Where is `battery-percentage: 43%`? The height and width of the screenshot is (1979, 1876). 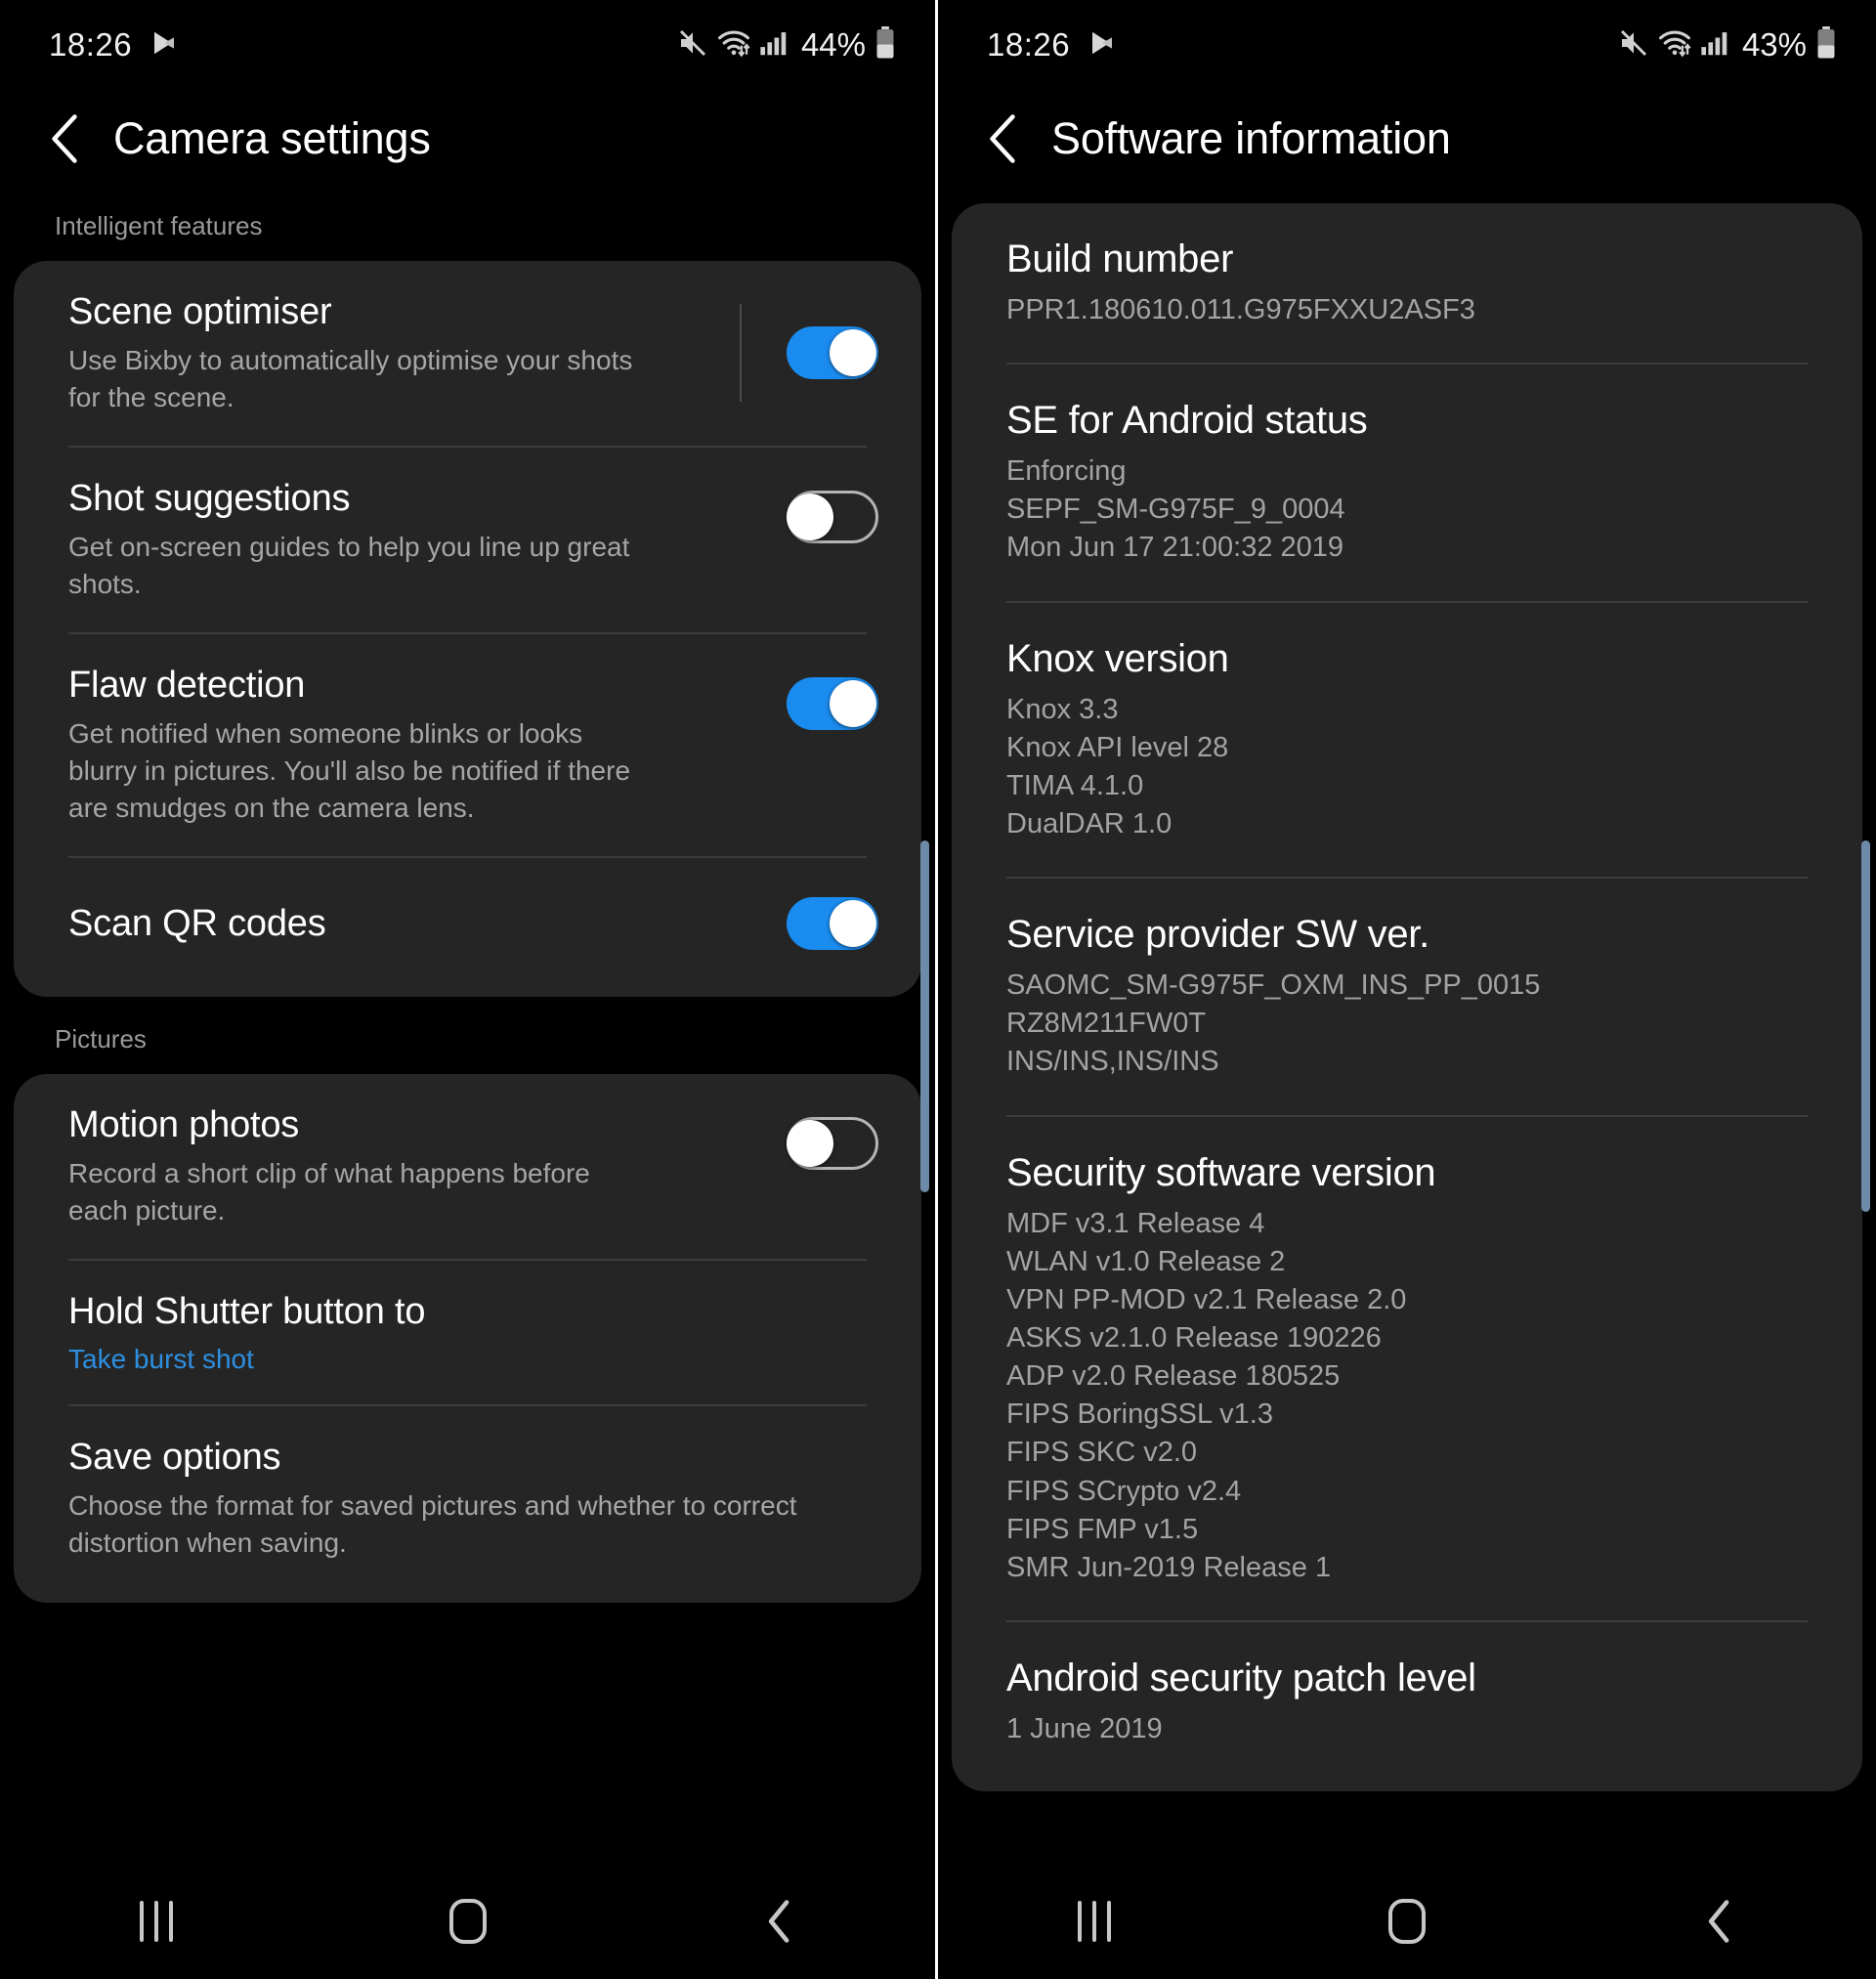
battery-percentage: 43% is located at coordinates (1774, 44).